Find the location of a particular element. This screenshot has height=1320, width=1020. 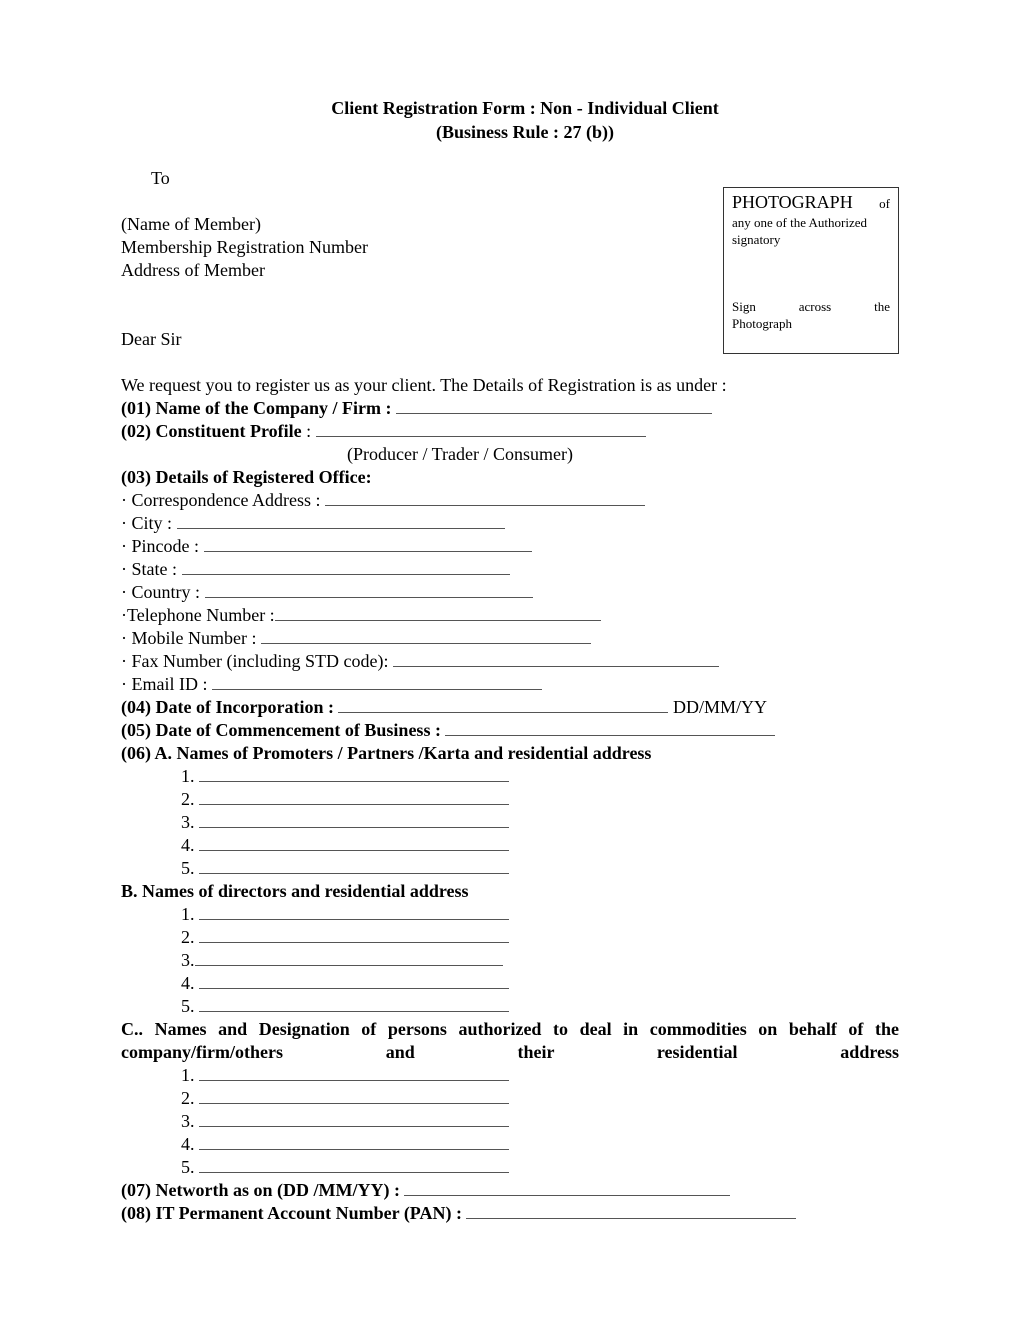

field-label: · Fax Number (including STD code): is located at coordinates (255, 661).